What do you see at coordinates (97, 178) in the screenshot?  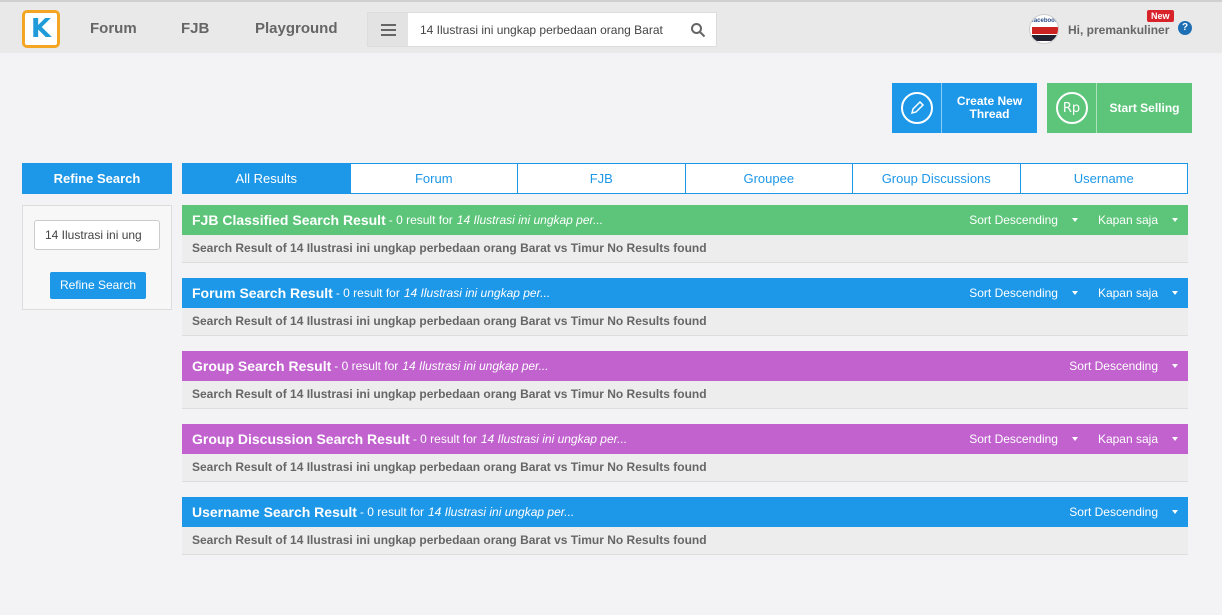 I see `refine-search-heading: Refine Search` at bounding box center [97, 178].